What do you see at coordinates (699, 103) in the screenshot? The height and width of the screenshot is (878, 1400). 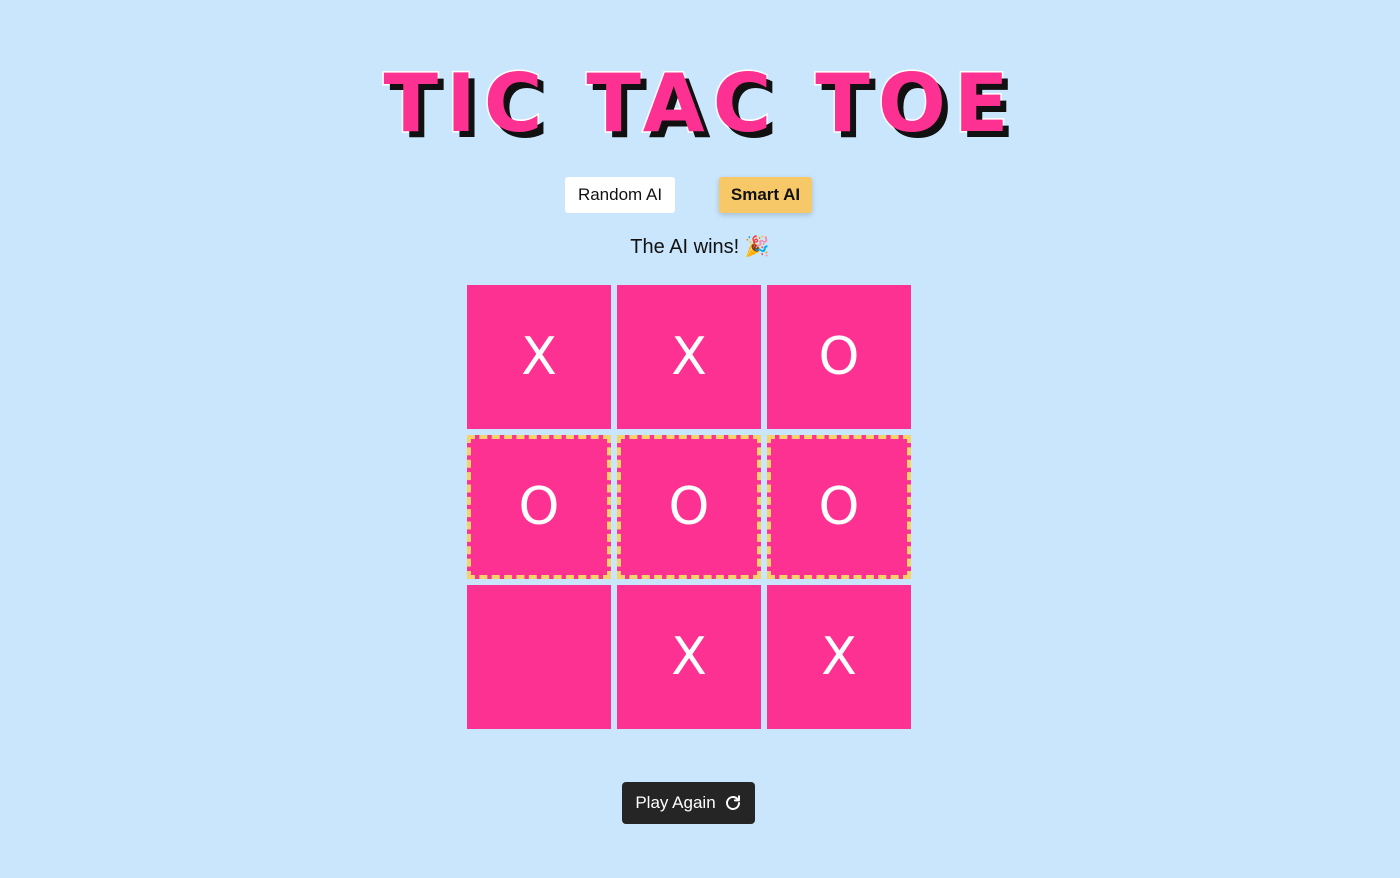 I see `game-title: TIC TAC TOE` at bounding box center [699, 103].